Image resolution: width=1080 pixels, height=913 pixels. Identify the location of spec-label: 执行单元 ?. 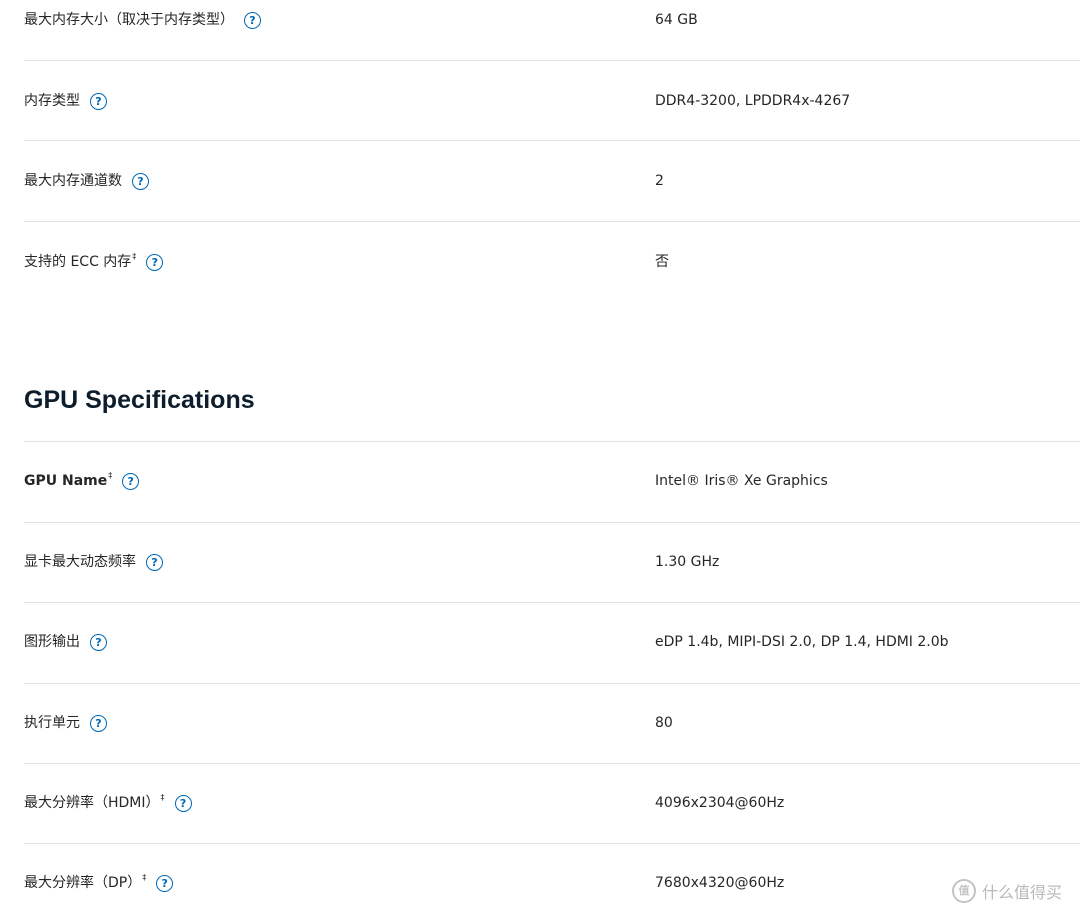
(65, 723).